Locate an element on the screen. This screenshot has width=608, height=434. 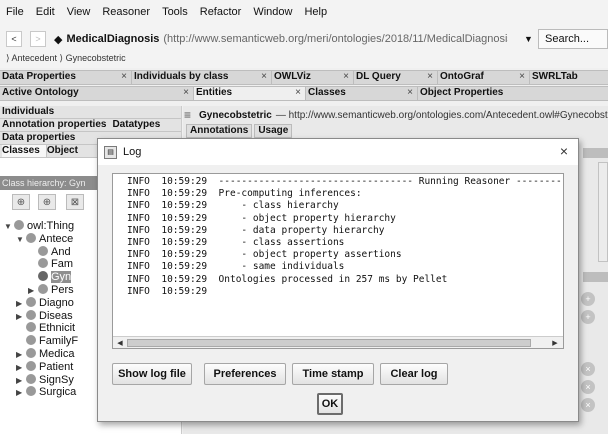
scroll-right-icon: ▶ is located at coordinates (555, 343).